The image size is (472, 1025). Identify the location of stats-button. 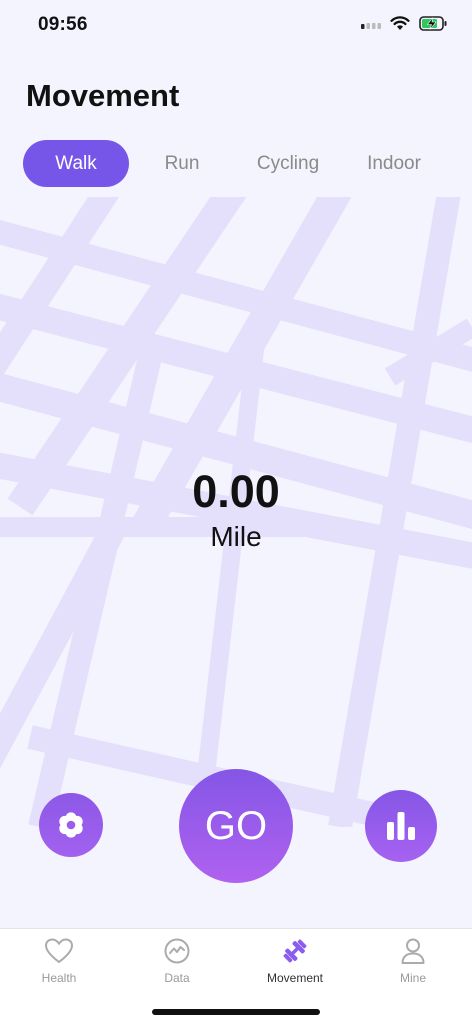
(401, 826).